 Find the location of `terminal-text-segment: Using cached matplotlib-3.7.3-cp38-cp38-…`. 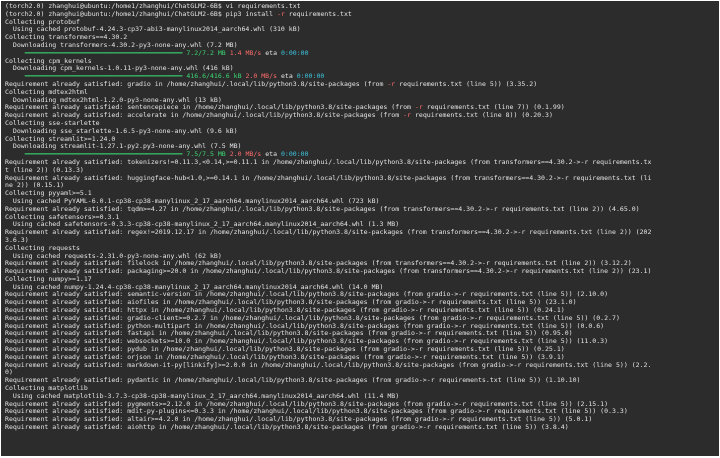

terminal-text-segment: Using cached matplotlib-3.7.3-cp38-cp38-… is located at coordinates (202, 395).